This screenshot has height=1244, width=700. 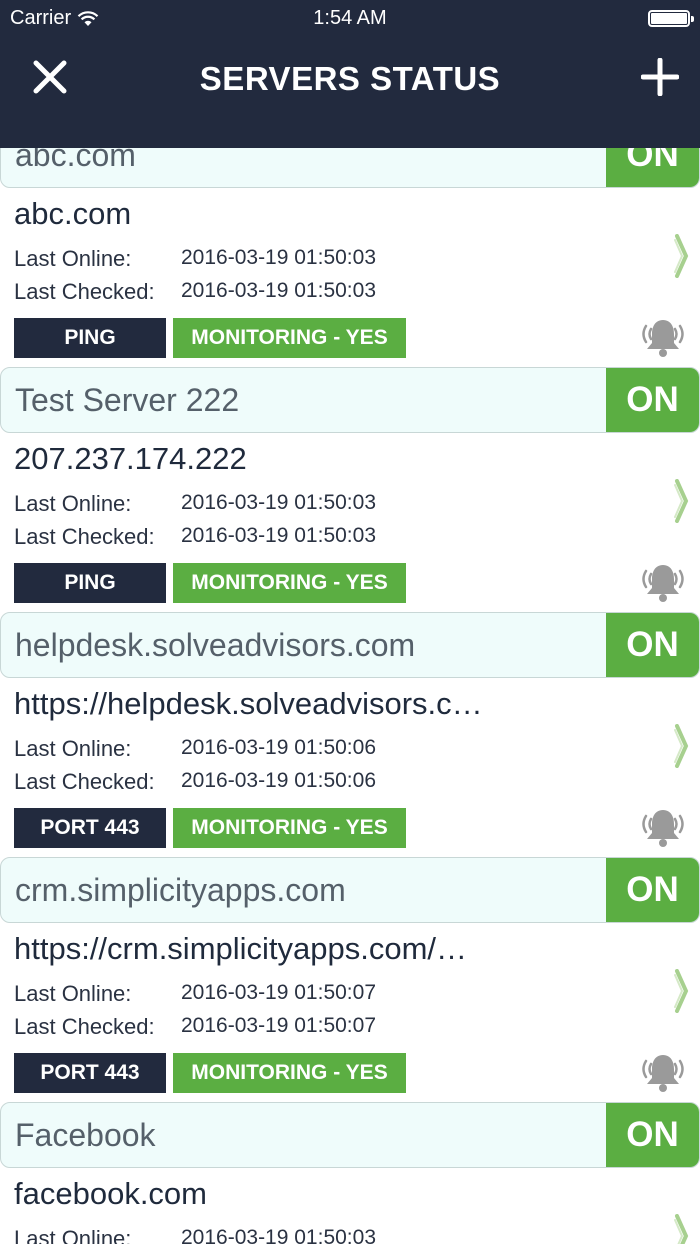 What do you see at coordinates (278, 747) in the screenshot?
I see `last-online-value: 2016-03-19 01:50:06` at bounding box center [278, 747].